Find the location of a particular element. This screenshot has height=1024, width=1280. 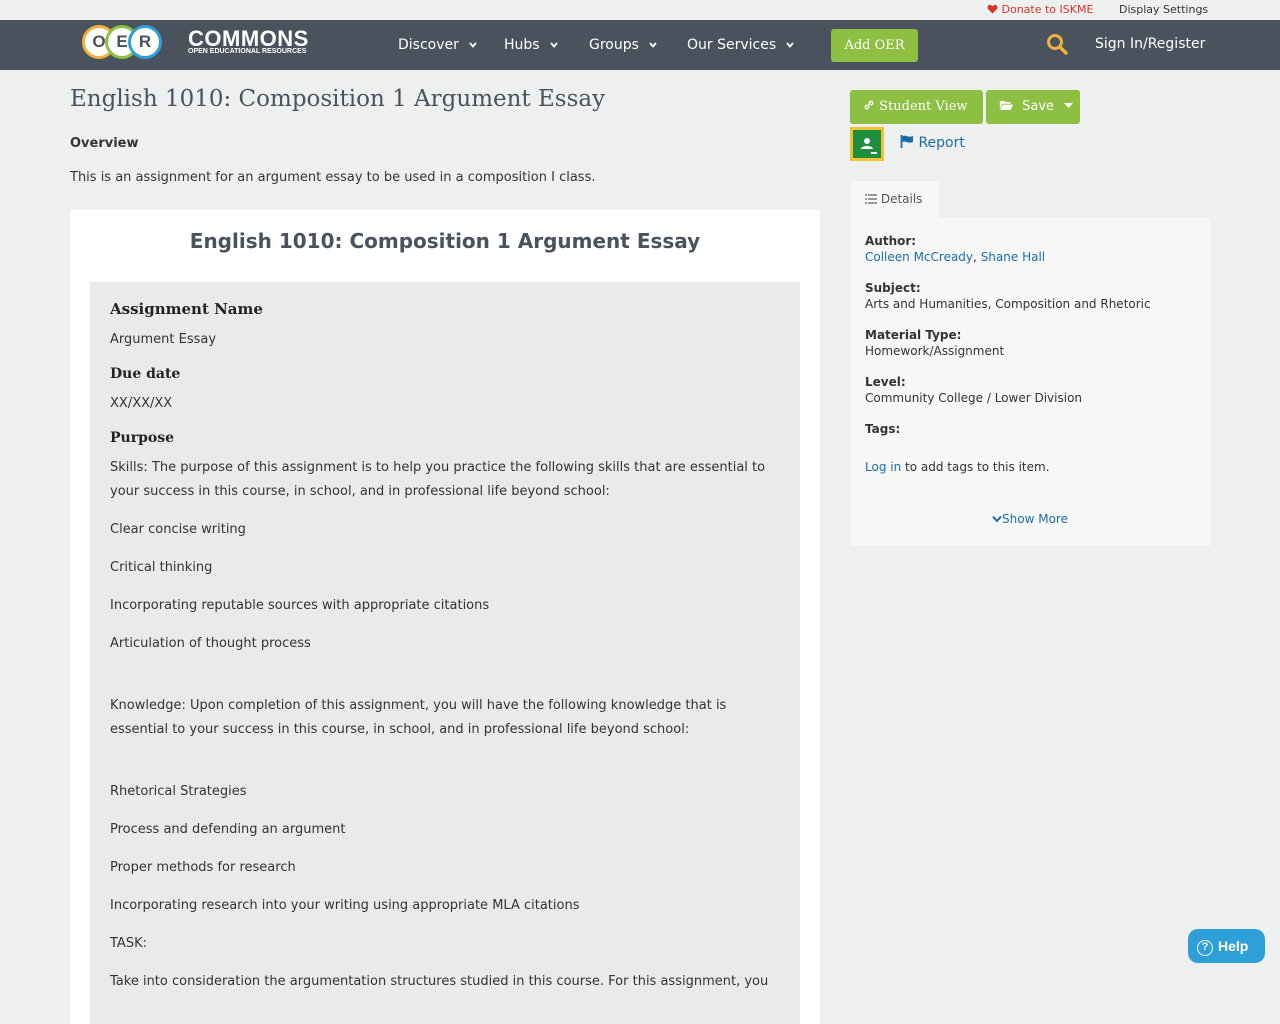

tags-login-text: Log in to add tags to this item. is located at coordinates (1030, 467).